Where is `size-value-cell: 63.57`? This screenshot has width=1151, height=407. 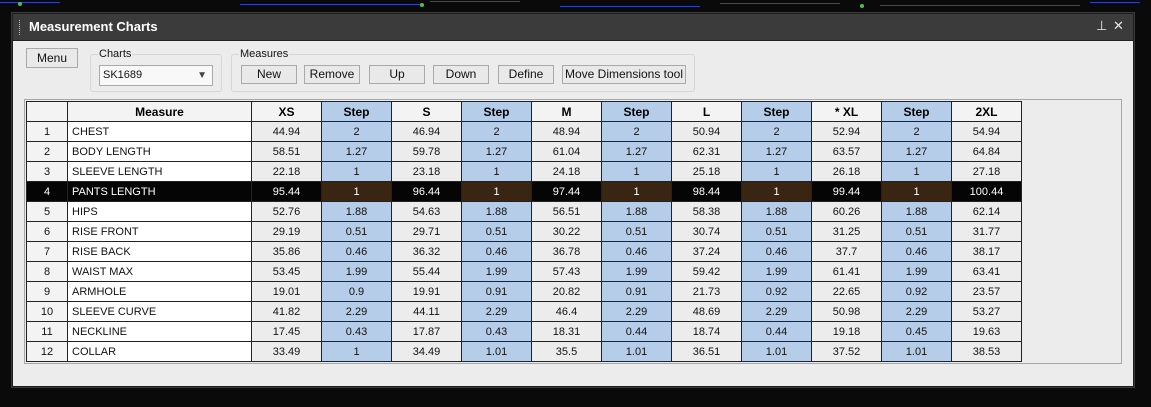
size-value-cell: 63.57 is located at coordinates (846, 151).